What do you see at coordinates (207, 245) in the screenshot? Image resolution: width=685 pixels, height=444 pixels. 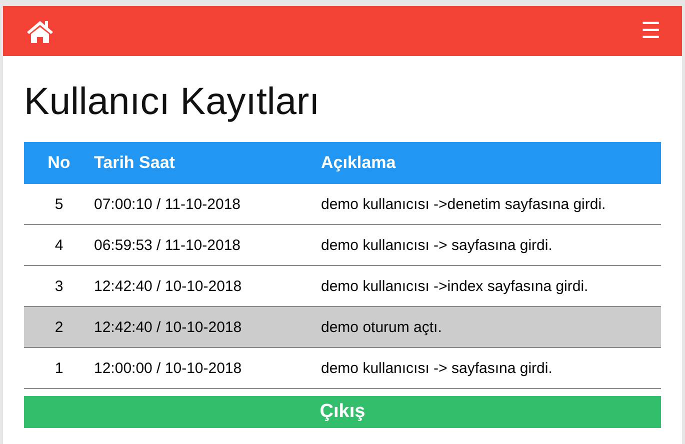 I see `table-cell: 06:59:53 / 11-10-2018` at bounding box center [207, 245].